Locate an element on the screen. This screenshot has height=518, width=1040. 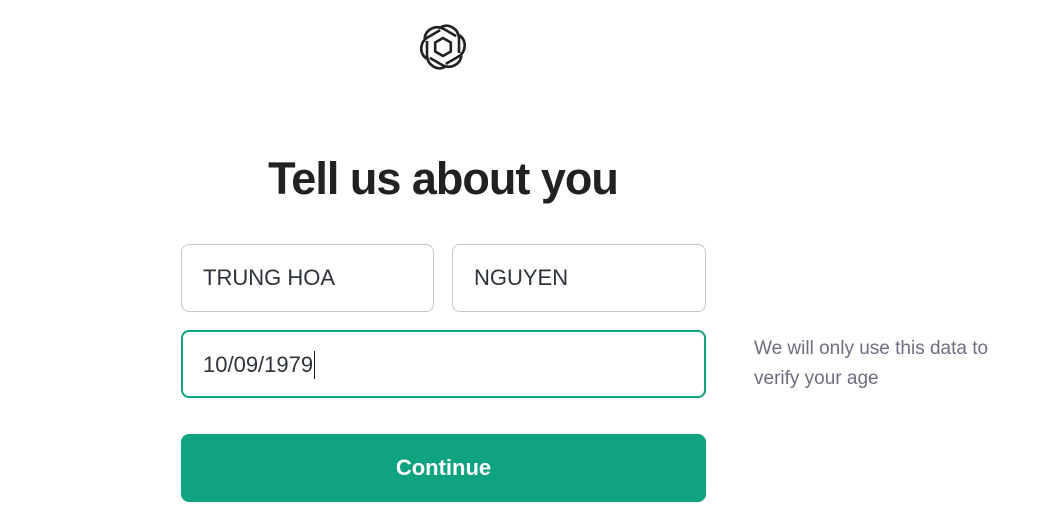
text-caret is located at coordinates (315, 365).